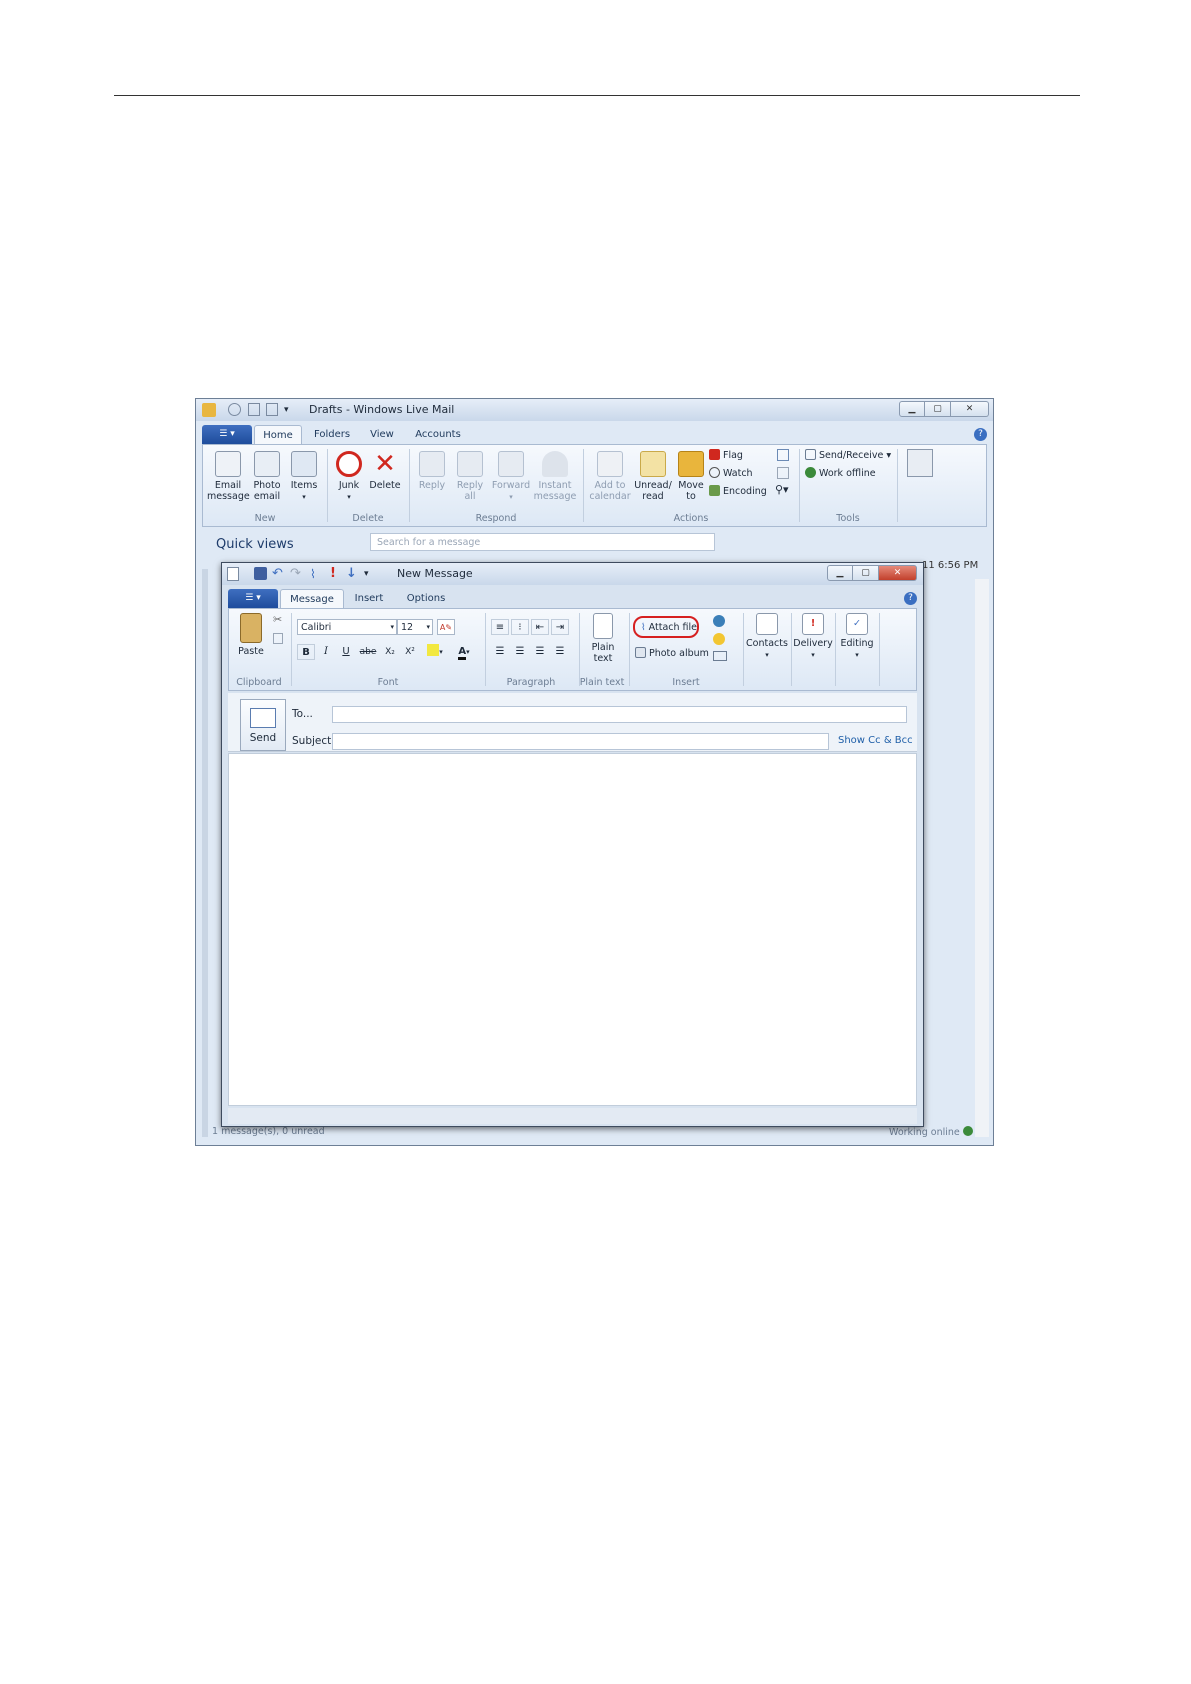 The image size is (1191, 1684). I want to click on spelling-check-icon: ✓, so click(857, 624).